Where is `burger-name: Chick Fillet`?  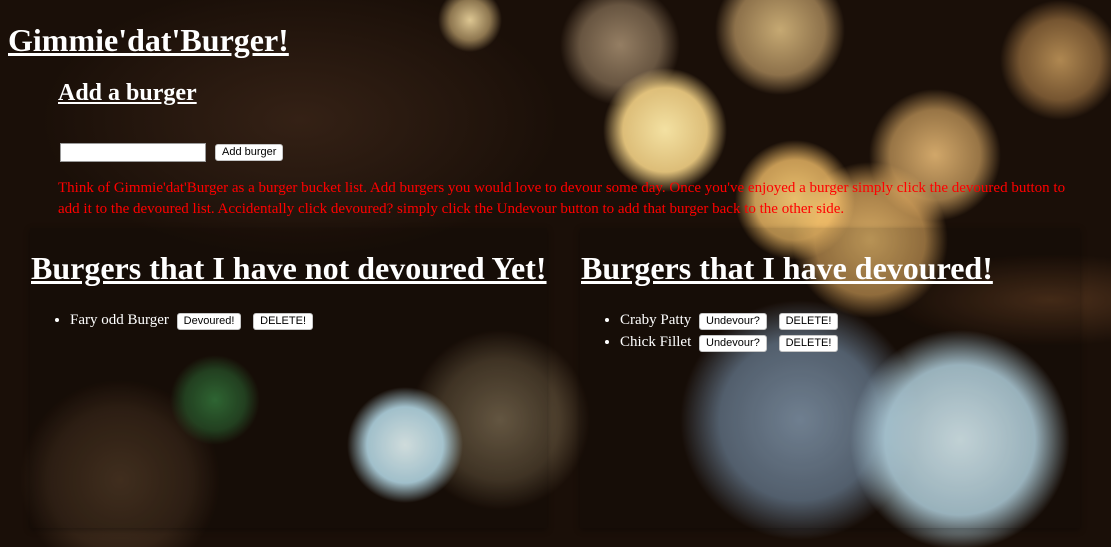
burger-name: Chick Fillet is located at coordinates (656, 342).